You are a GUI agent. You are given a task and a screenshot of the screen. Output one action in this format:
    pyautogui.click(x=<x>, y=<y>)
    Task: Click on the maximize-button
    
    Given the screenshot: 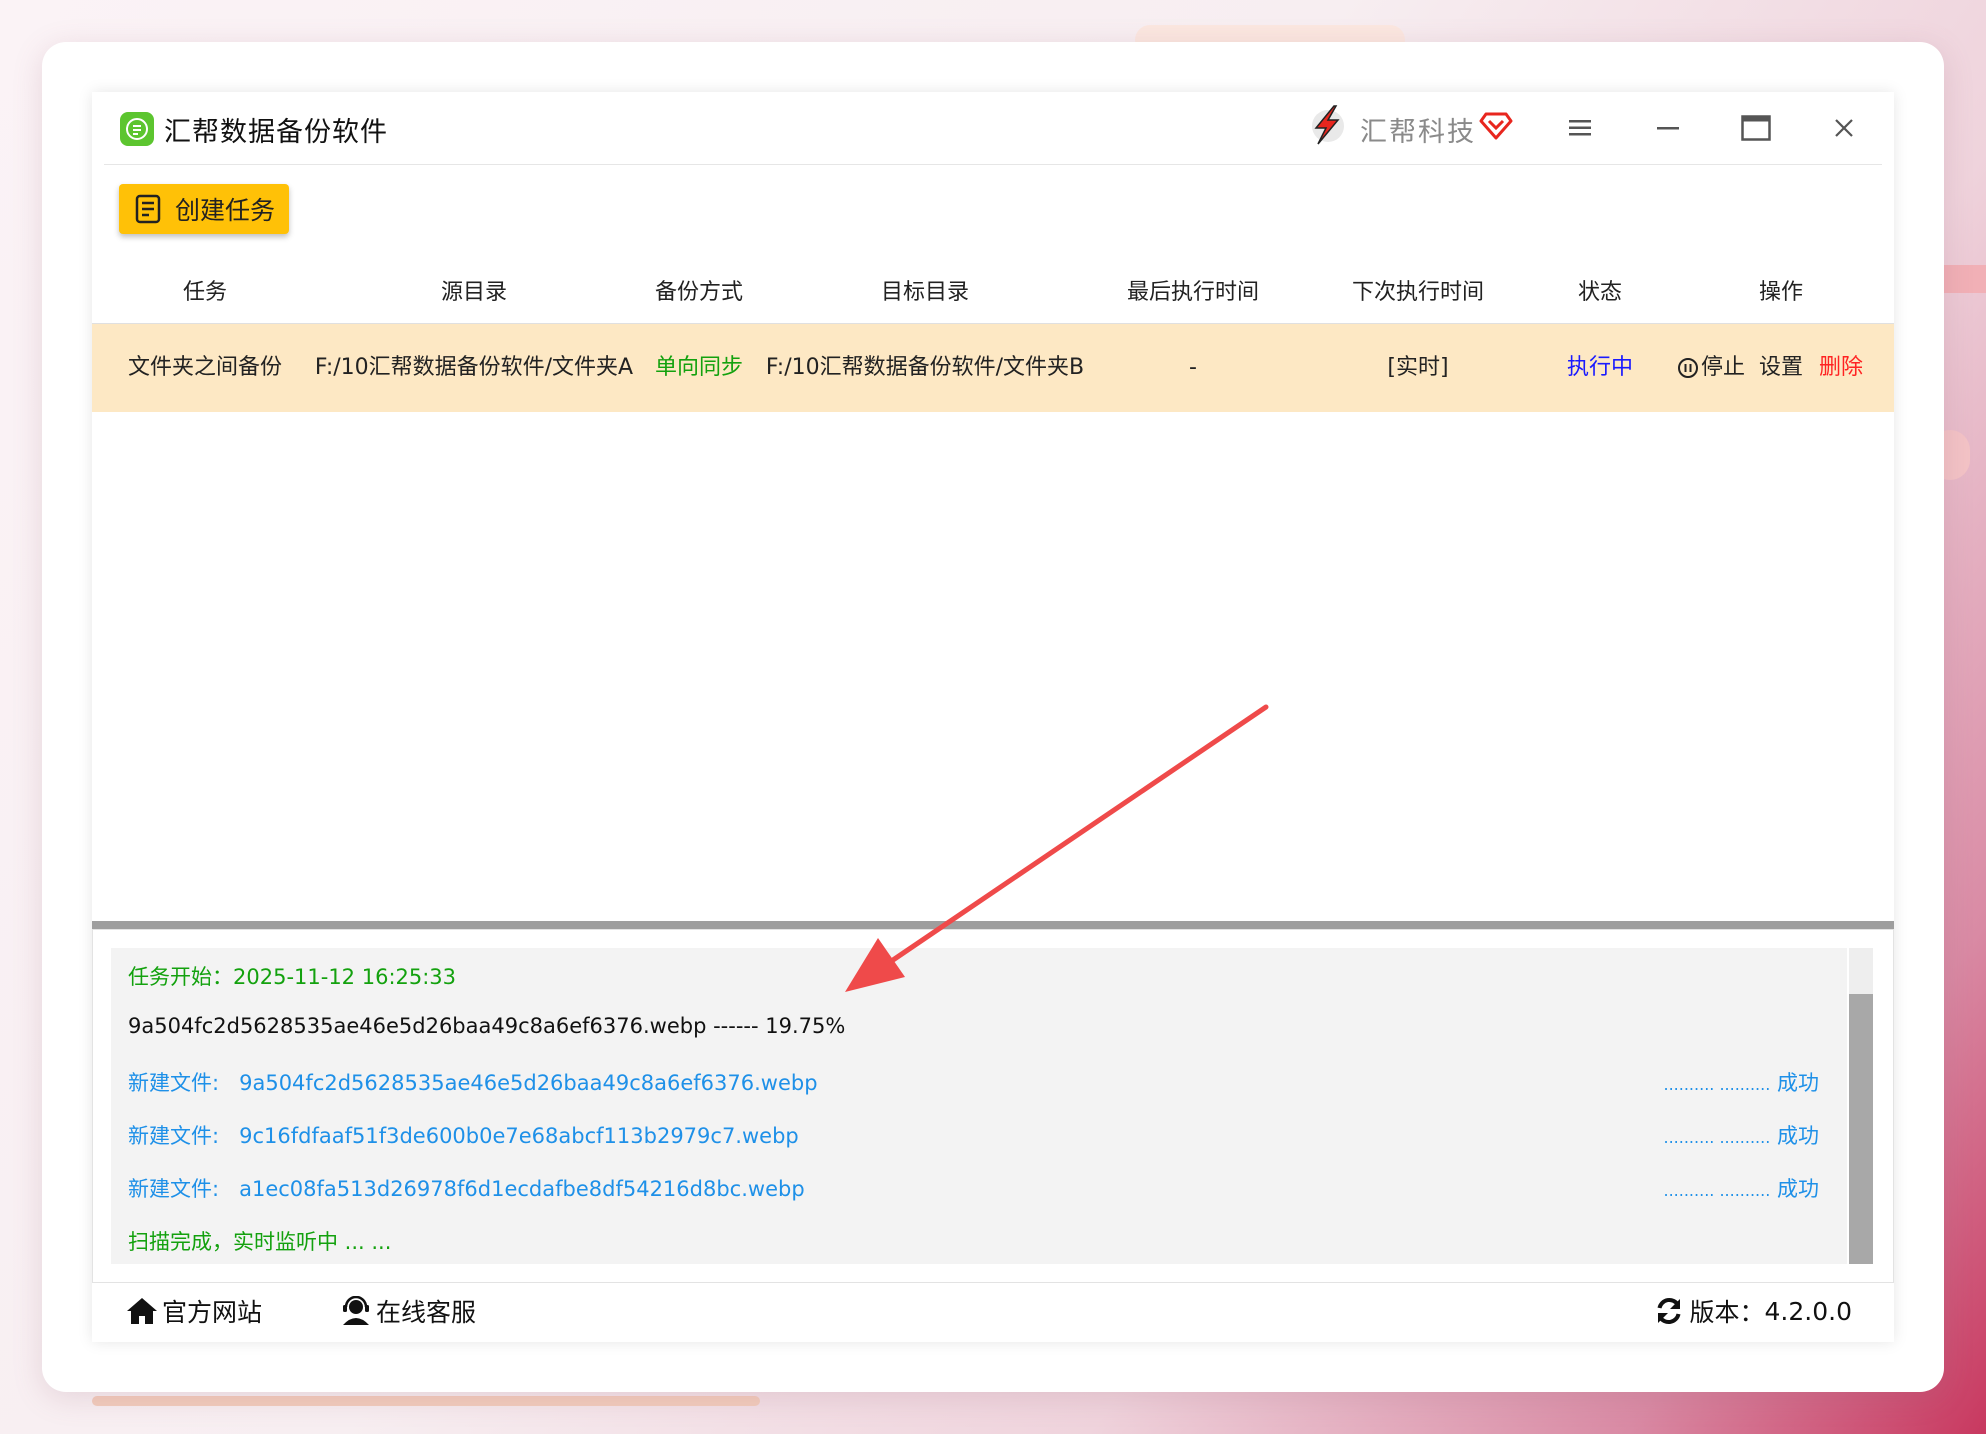 What is the action you would take?
    pyautogui.click(x=1756, y=128)
    